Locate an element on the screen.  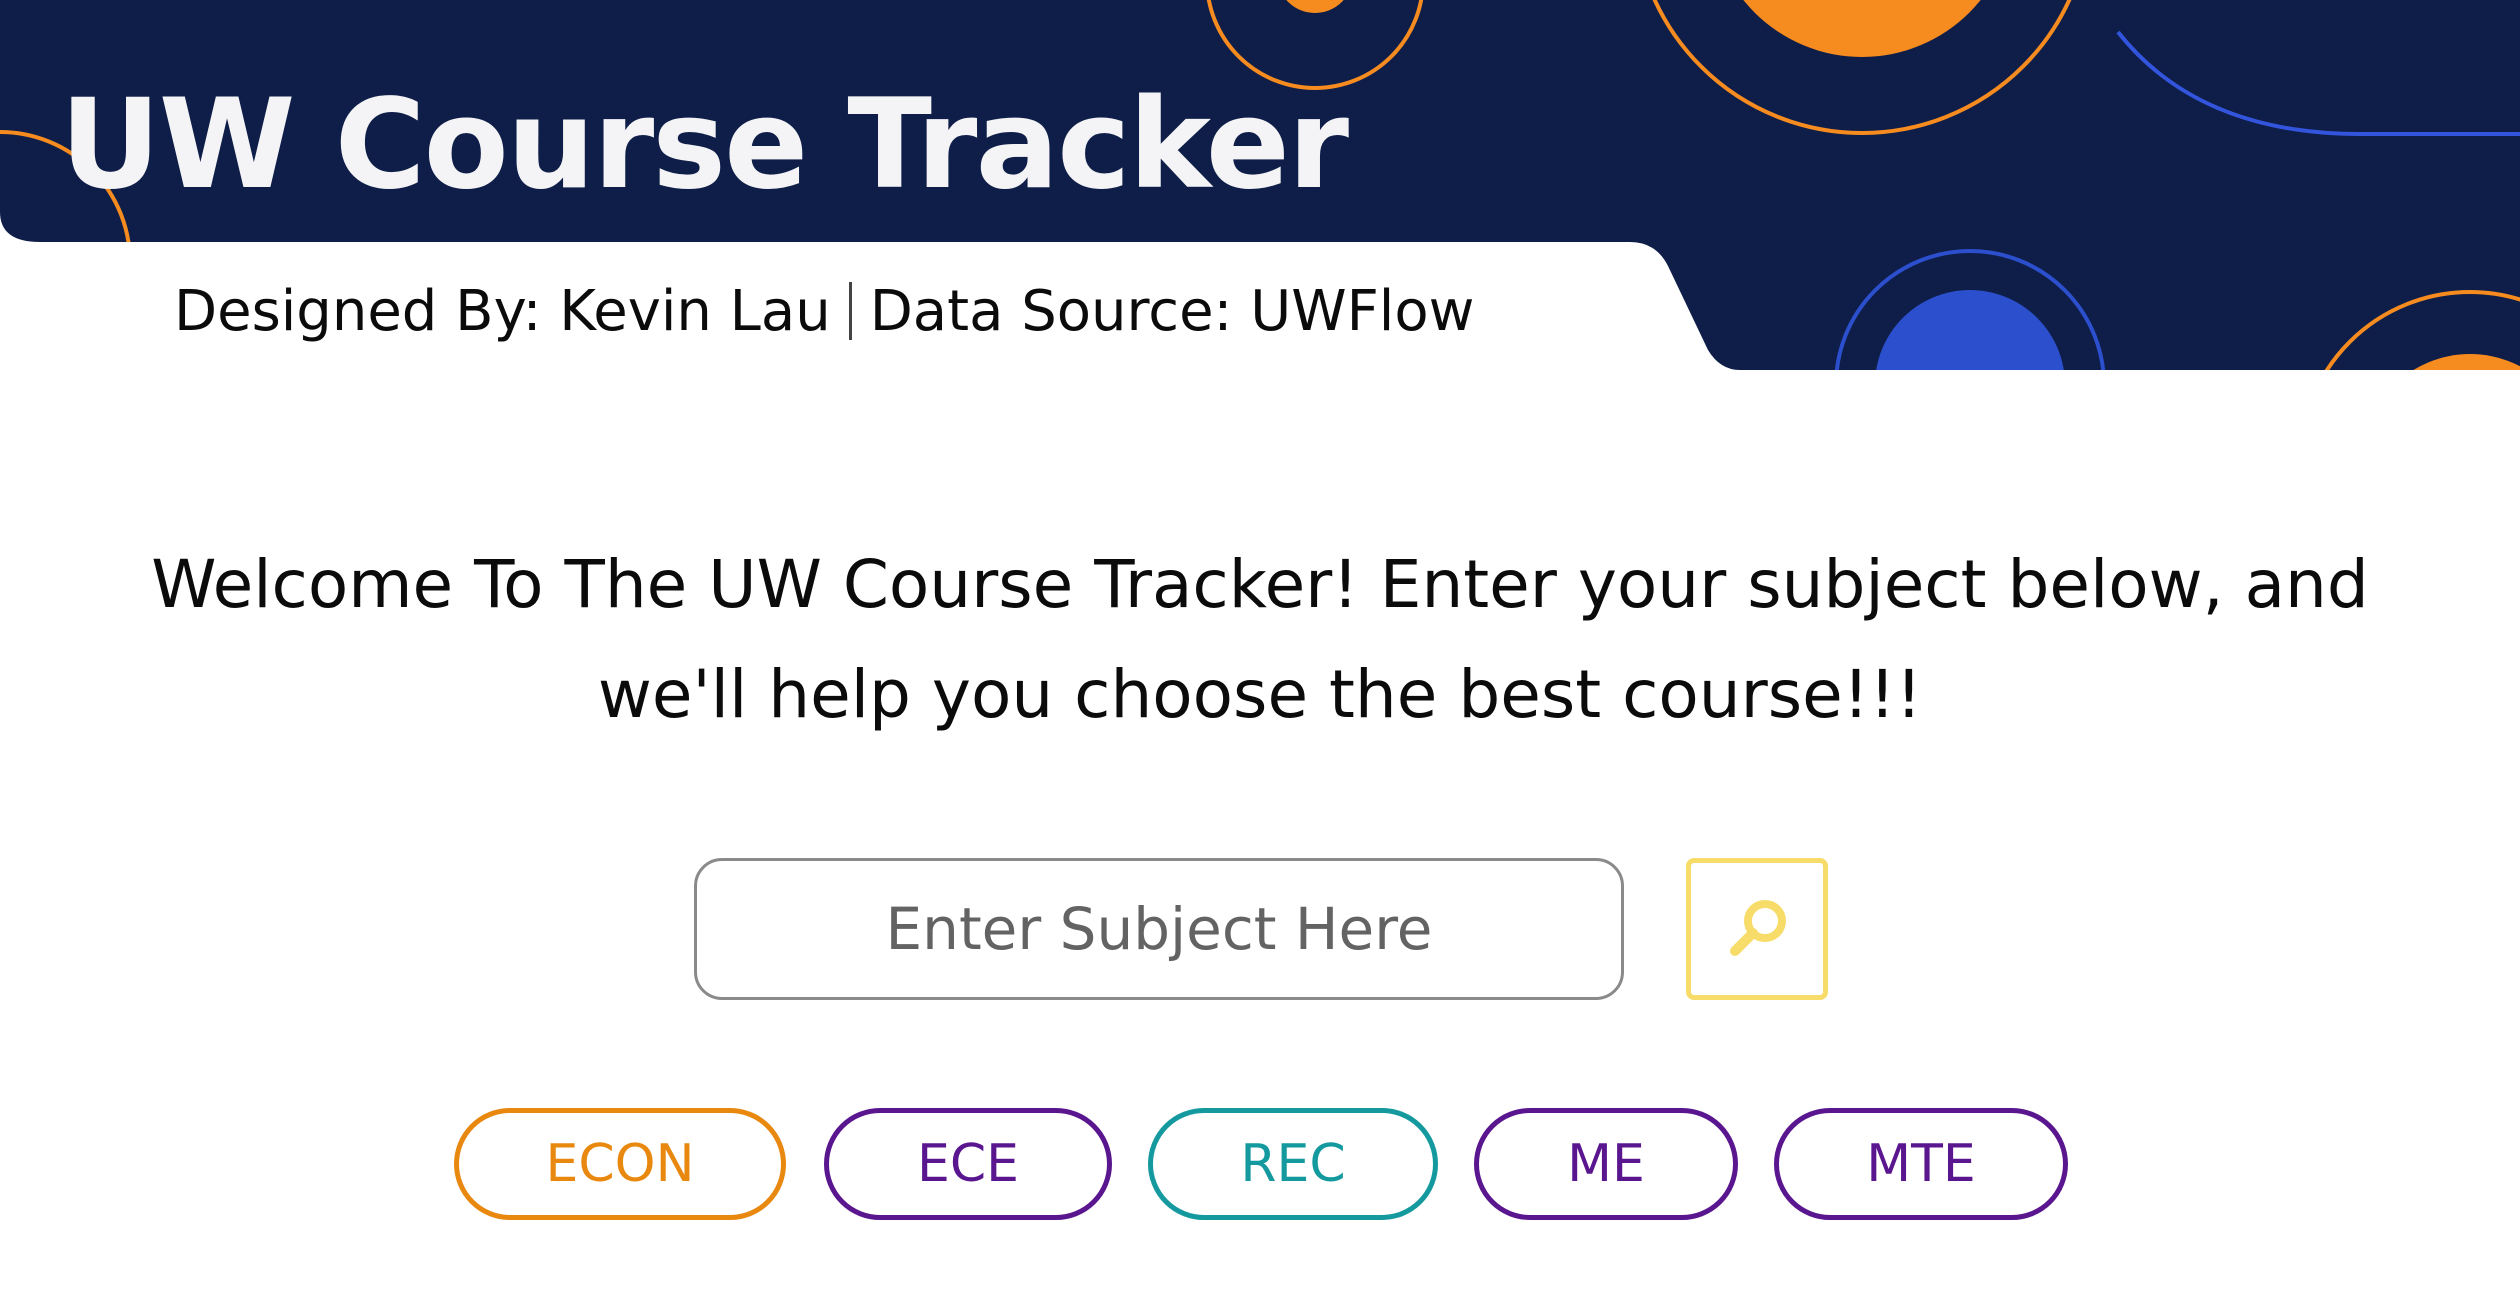
search-icon is located at coordinates (1758, 928).